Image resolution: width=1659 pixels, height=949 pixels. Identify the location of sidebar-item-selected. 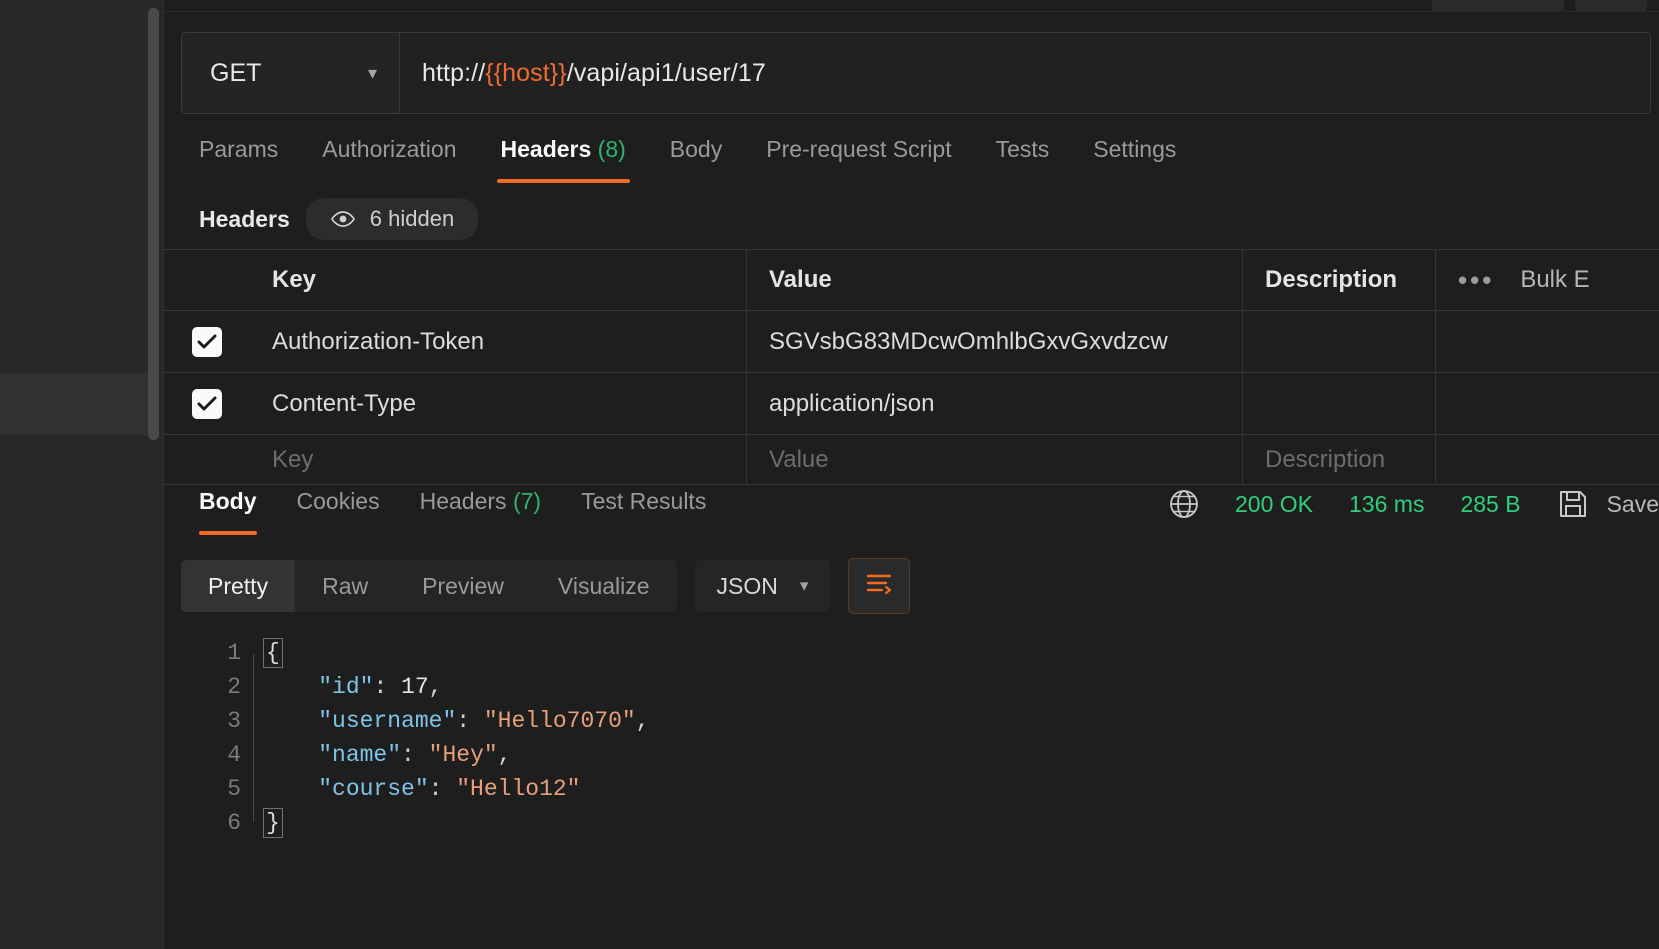
(74, 404).